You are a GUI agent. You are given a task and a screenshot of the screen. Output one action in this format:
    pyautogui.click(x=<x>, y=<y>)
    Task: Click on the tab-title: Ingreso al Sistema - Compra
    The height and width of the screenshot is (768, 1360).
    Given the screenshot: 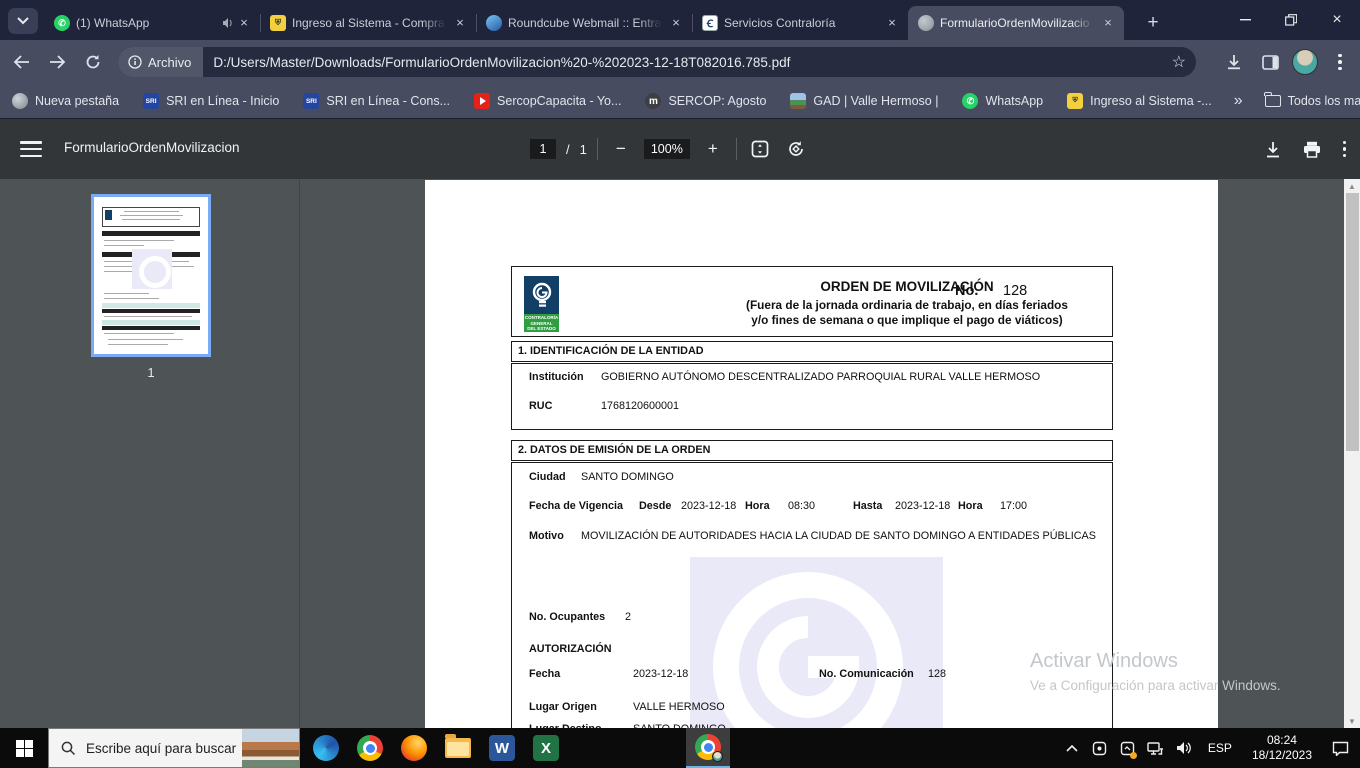 What is the action you would take?
    pyautogui.click(x=368, y=23)
    